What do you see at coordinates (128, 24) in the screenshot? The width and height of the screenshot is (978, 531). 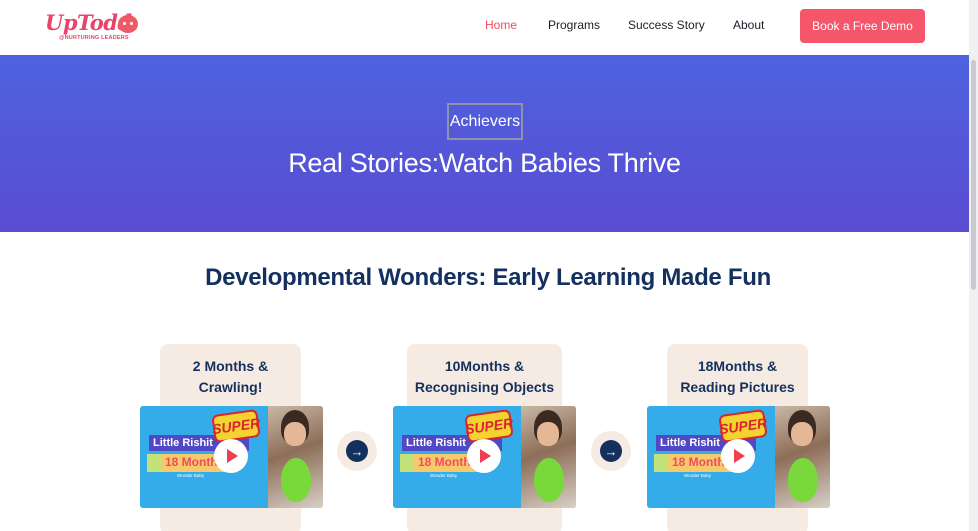 I see `baby-face-icon` at bounding box center [128, 24].